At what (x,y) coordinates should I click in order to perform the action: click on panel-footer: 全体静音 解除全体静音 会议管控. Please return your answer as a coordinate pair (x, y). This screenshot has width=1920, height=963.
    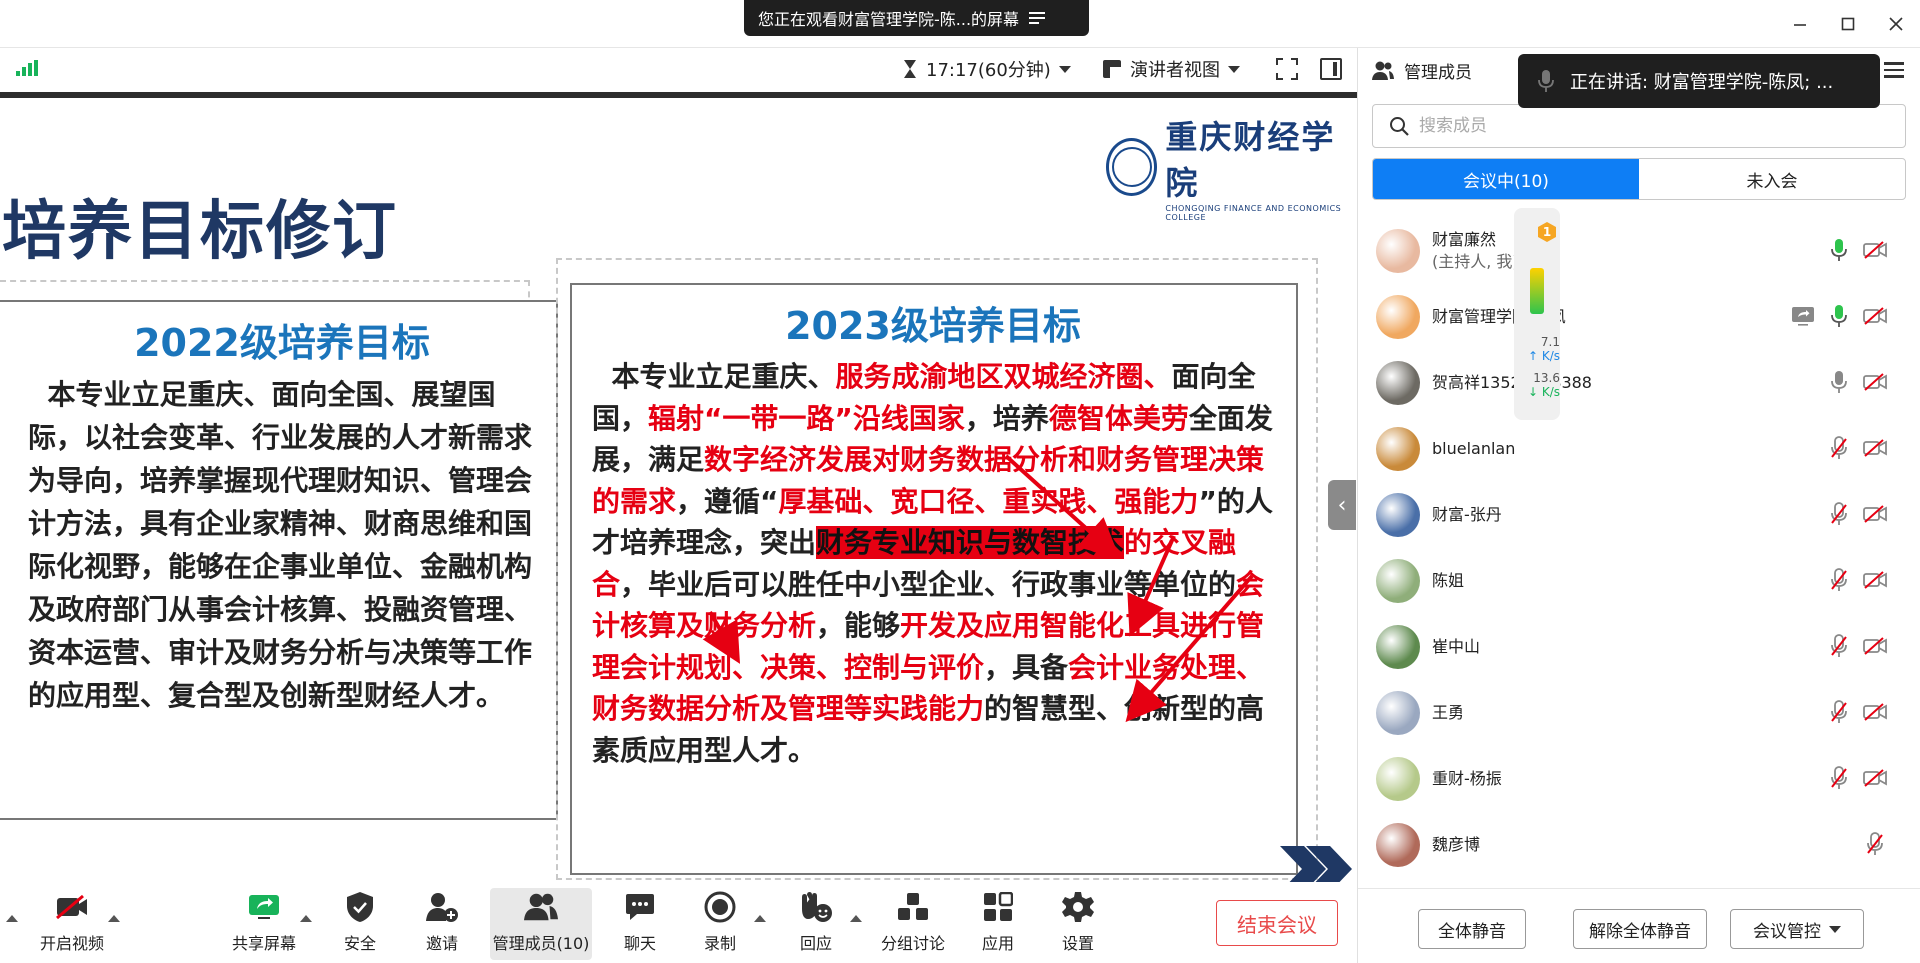
    Looking at the image, I should click on (1639, 925).